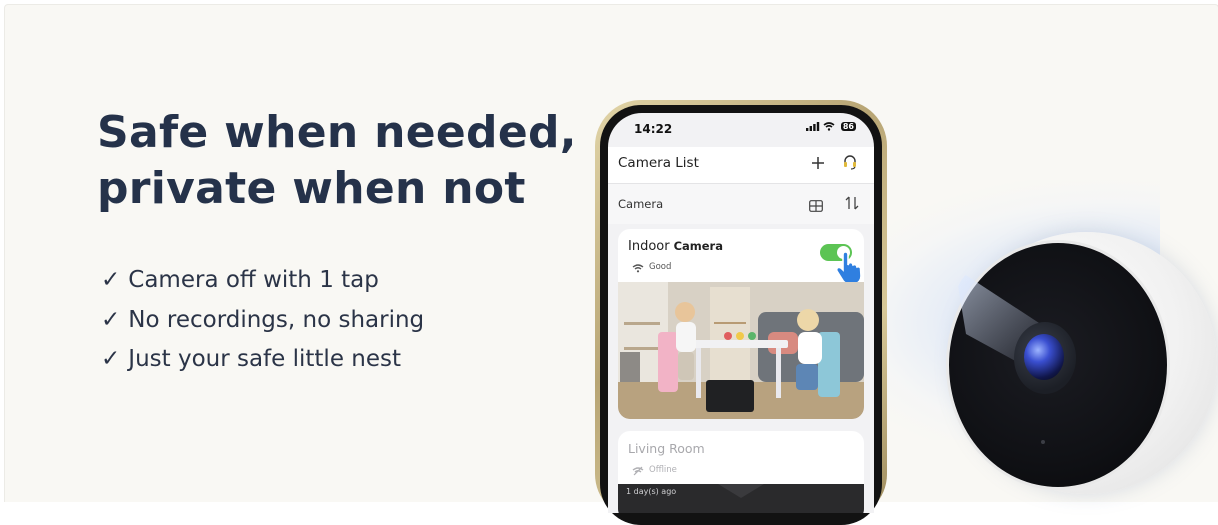  Describe the element at coordinates (1044, 357) in the screenshot. I see `camera-lens` at that location.